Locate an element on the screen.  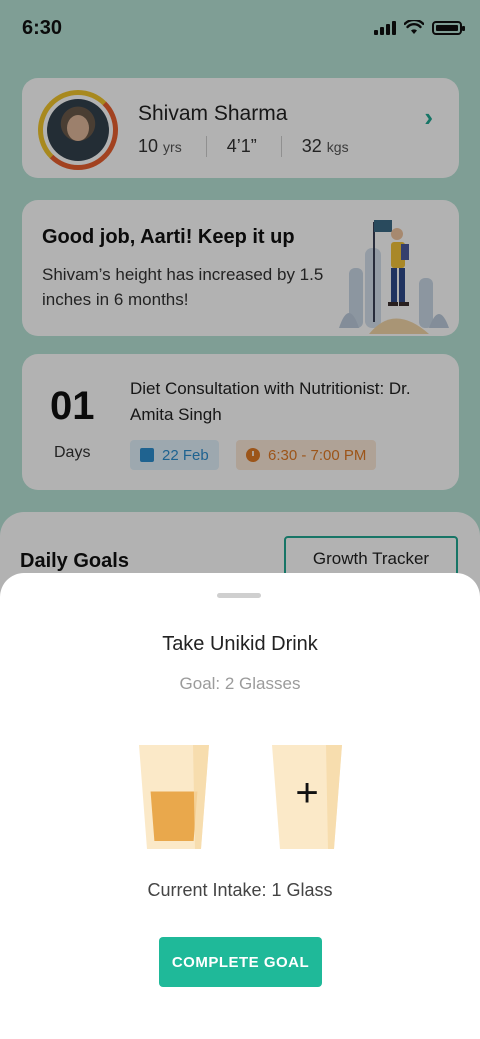
glass-filled is located at coordinates (174, 797).